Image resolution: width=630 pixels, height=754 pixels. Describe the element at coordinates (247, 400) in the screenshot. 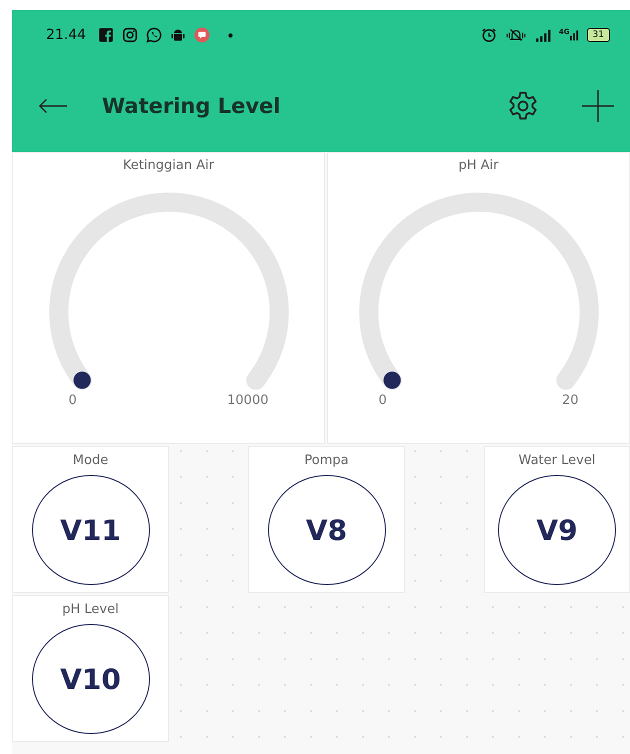

I see `gauge-max: 10000` at that location.